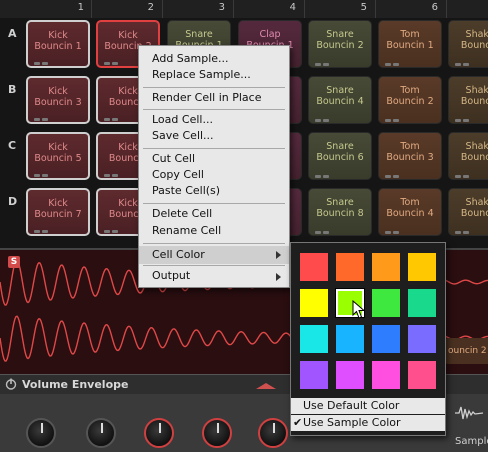 Image resolution: width=488 pixels, height=452 pixels. Describe the element at coordinates (12, 33) in the screenshot. I see `row-label: A` at that location.